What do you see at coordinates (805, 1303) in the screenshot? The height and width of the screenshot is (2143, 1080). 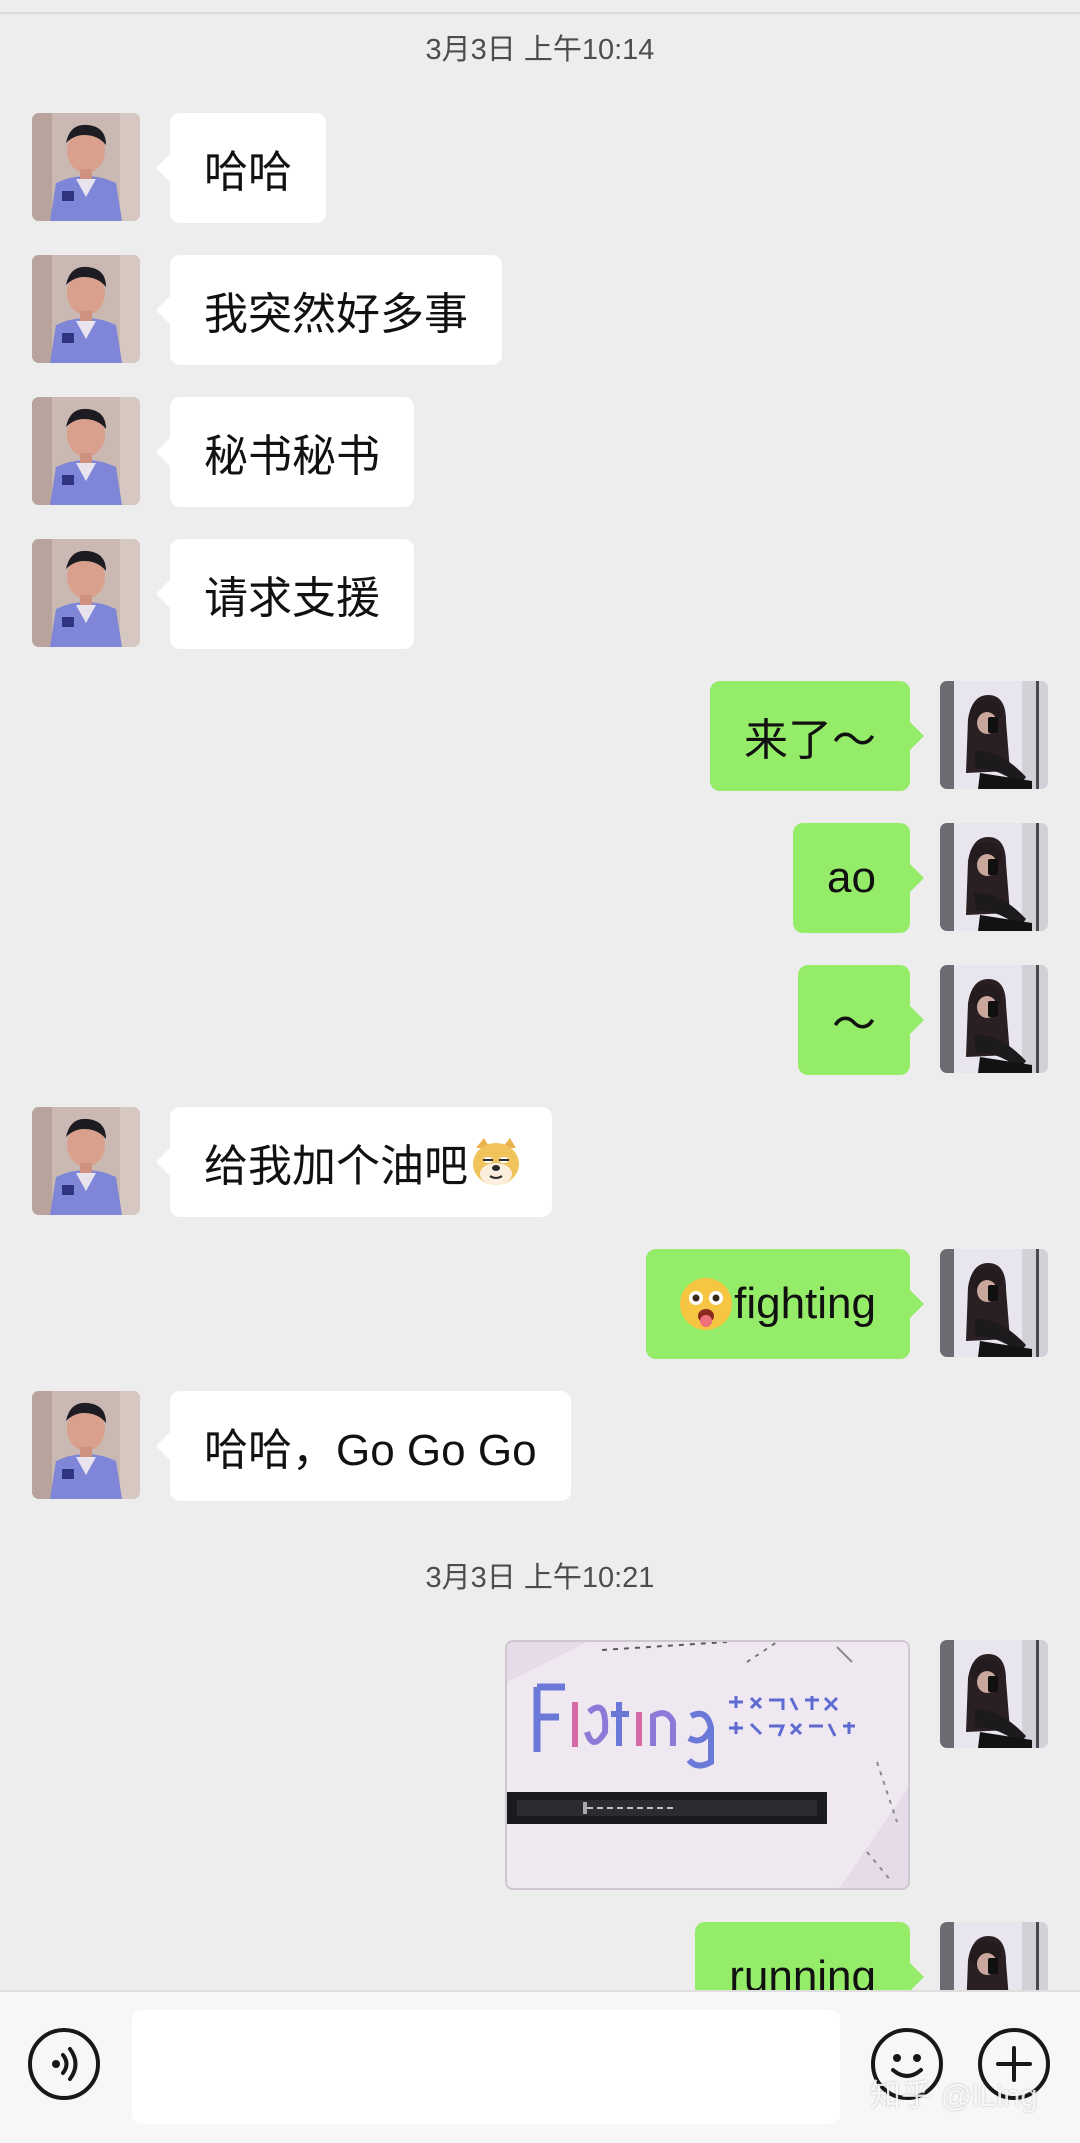 I see `message-text: fighting` at bounding box center [805, 1303].